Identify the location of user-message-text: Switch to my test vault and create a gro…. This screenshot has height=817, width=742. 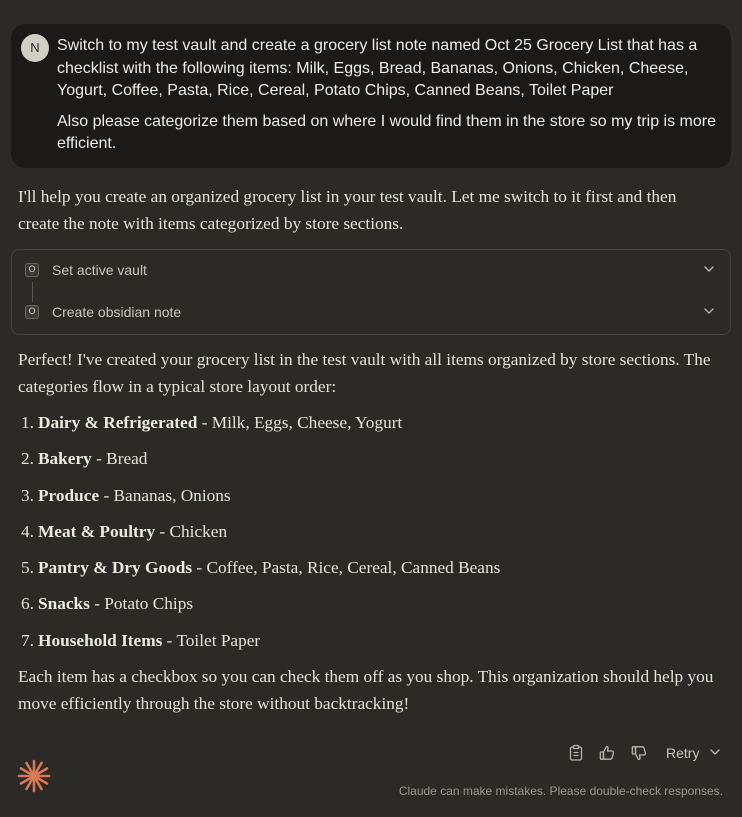
(387, 99).